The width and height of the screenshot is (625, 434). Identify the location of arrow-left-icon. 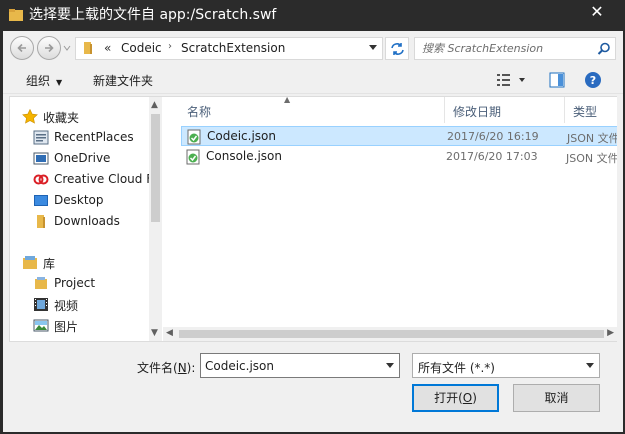
(21, 48).